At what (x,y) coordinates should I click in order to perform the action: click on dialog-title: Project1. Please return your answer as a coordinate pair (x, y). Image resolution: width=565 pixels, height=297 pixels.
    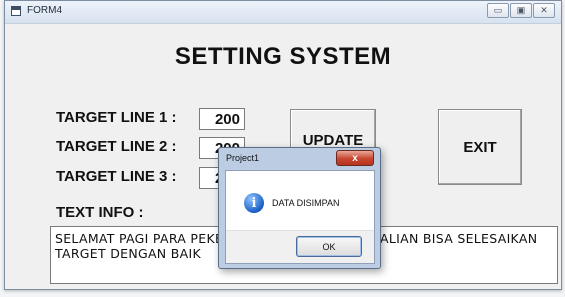
    Looking at the image, I should click on (243, 158).